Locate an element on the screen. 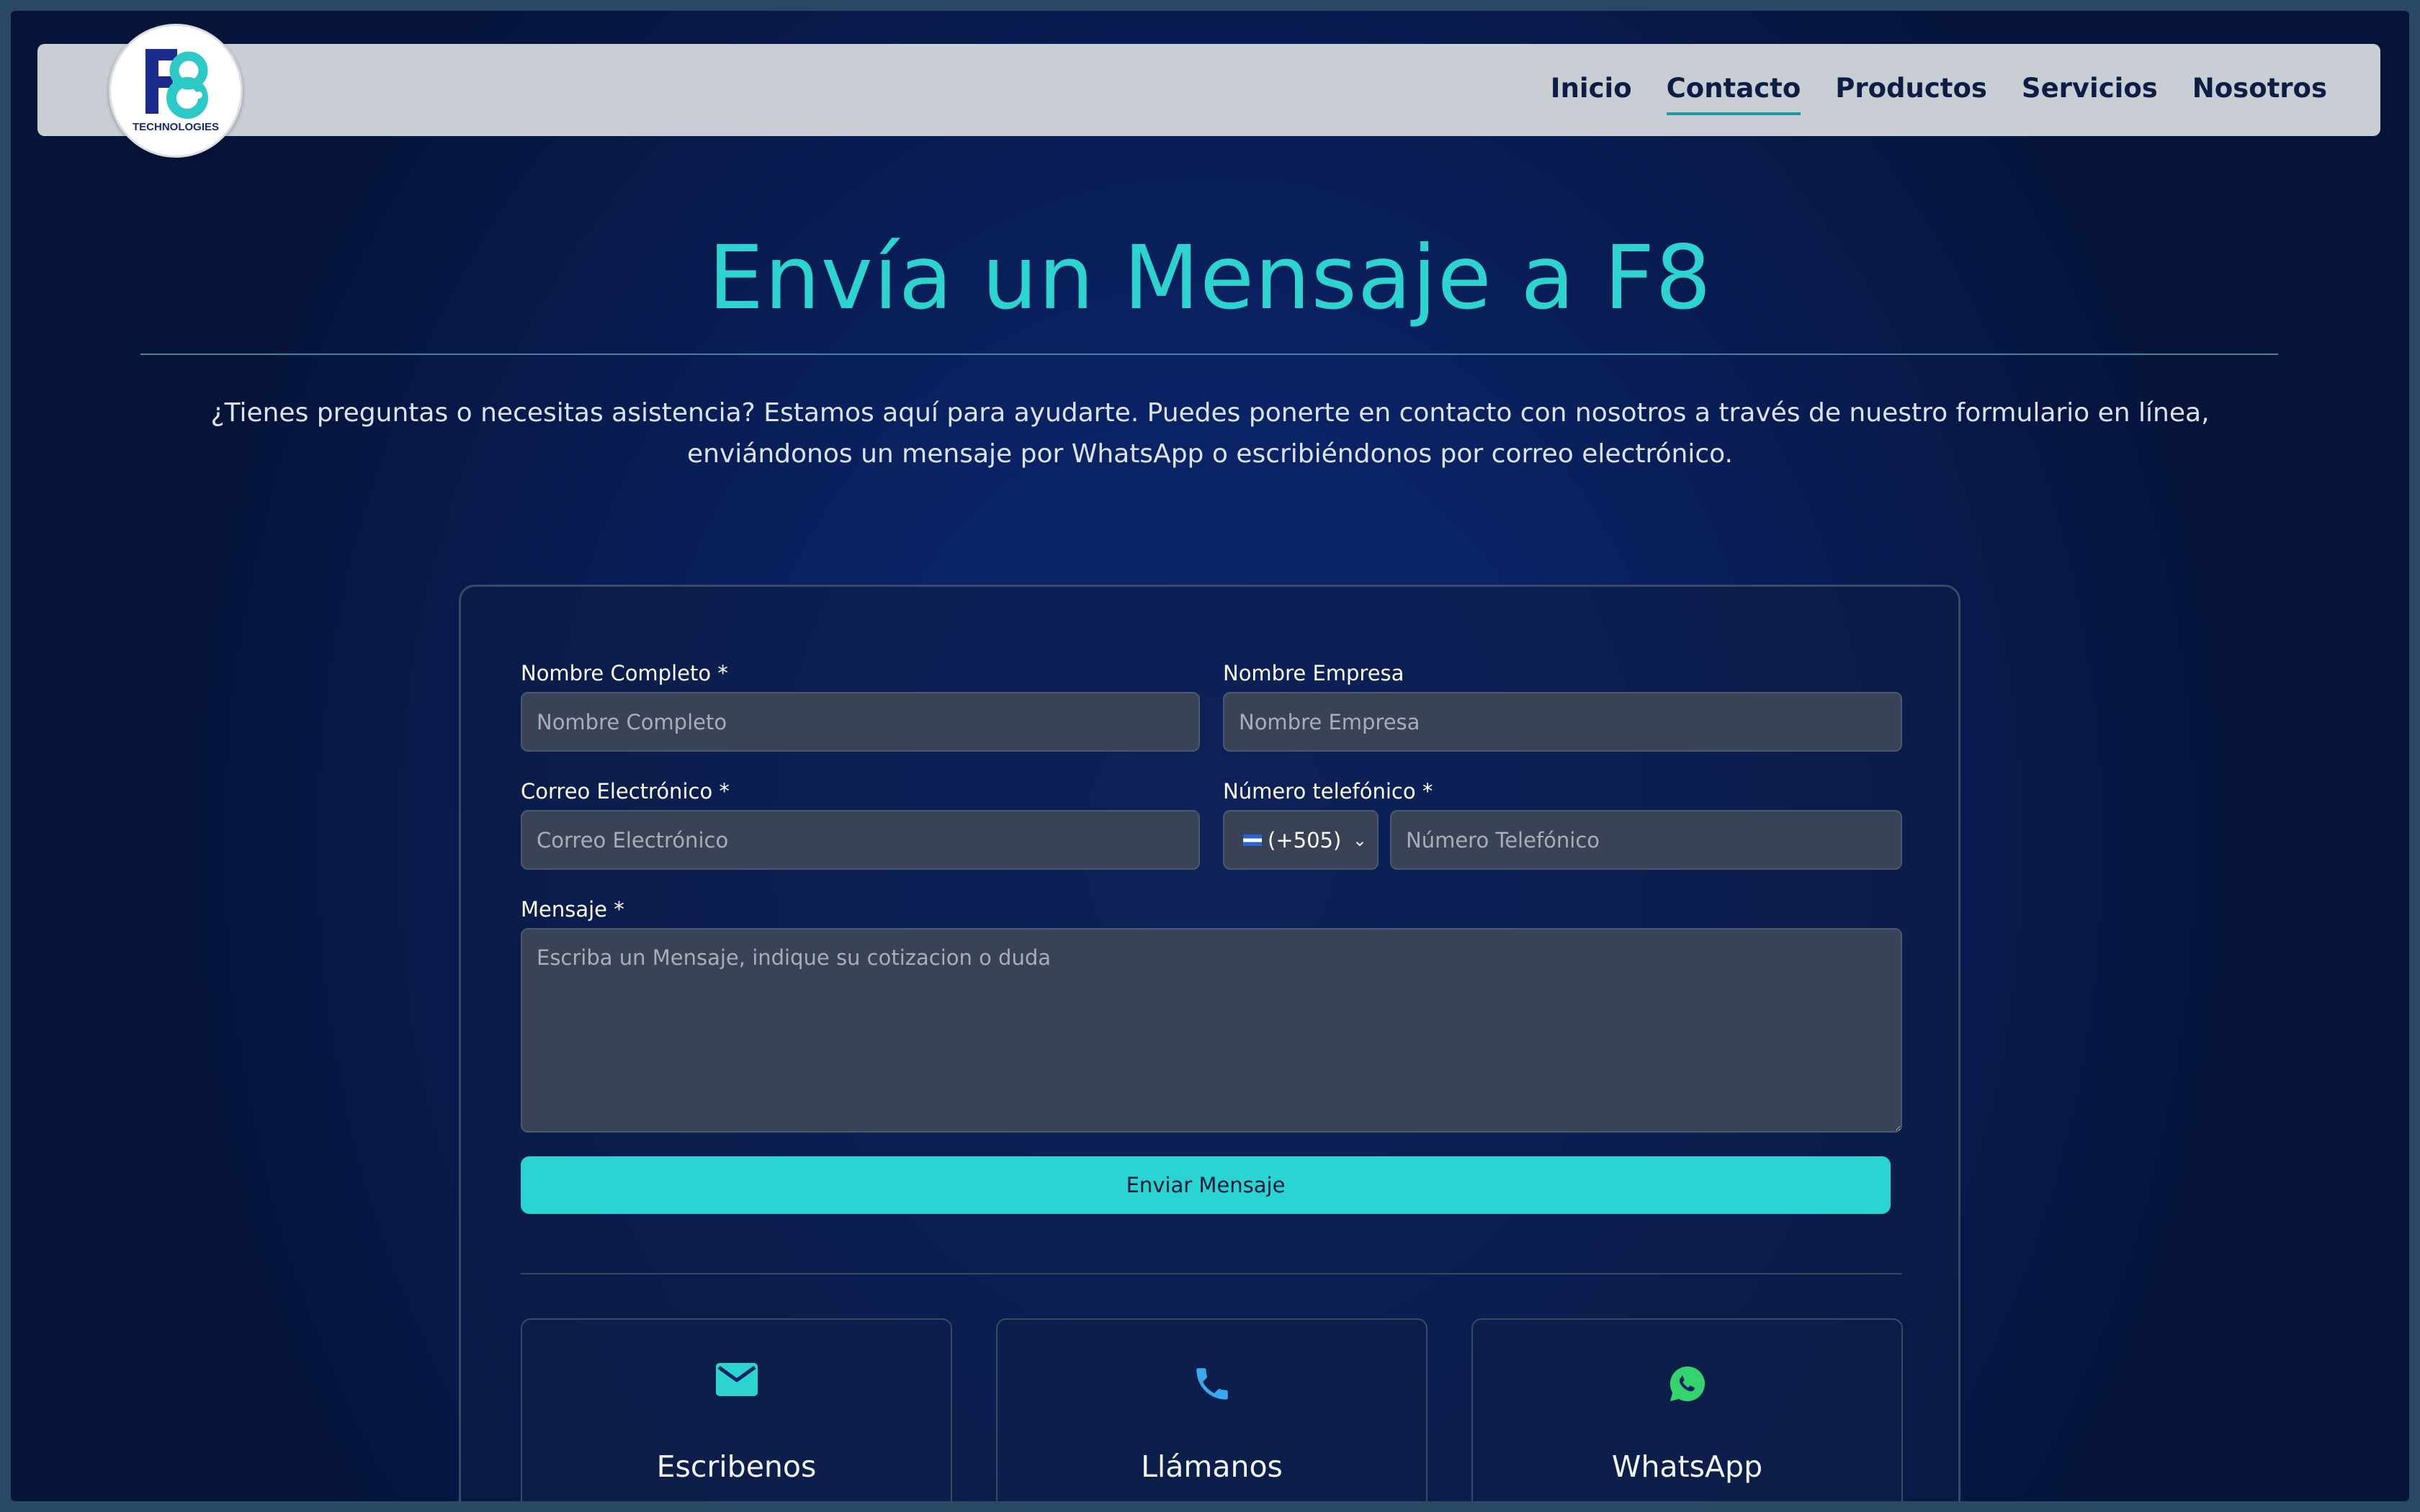 This screenshot has width=2420, height=1512. message-field: Mensaje * is located at coordinates (1211, 1015).